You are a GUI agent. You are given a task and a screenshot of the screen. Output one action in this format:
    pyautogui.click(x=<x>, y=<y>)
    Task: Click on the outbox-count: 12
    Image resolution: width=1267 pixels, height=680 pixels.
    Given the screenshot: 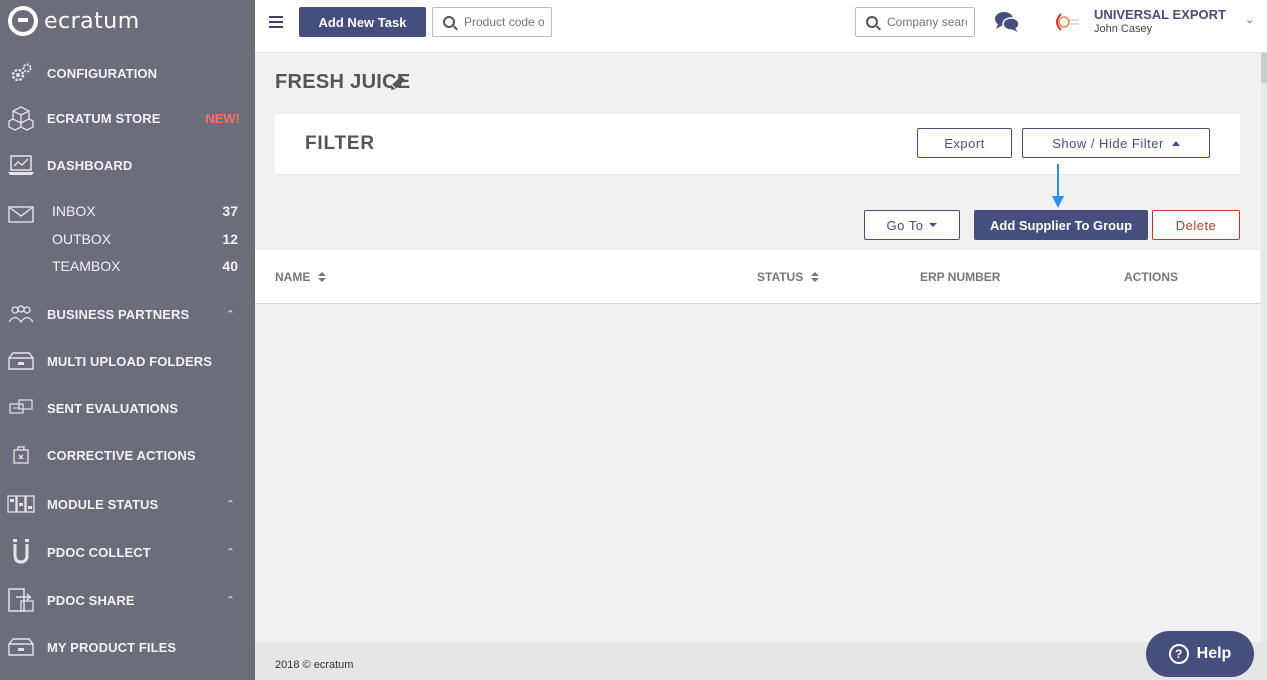 What is the action you would take?
    pyautogui.click(x=230, y=239)
    